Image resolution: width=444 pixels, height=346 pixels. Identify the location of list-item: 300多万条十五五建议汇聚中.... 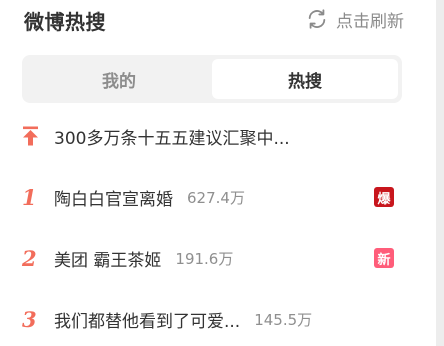
(212, 136).